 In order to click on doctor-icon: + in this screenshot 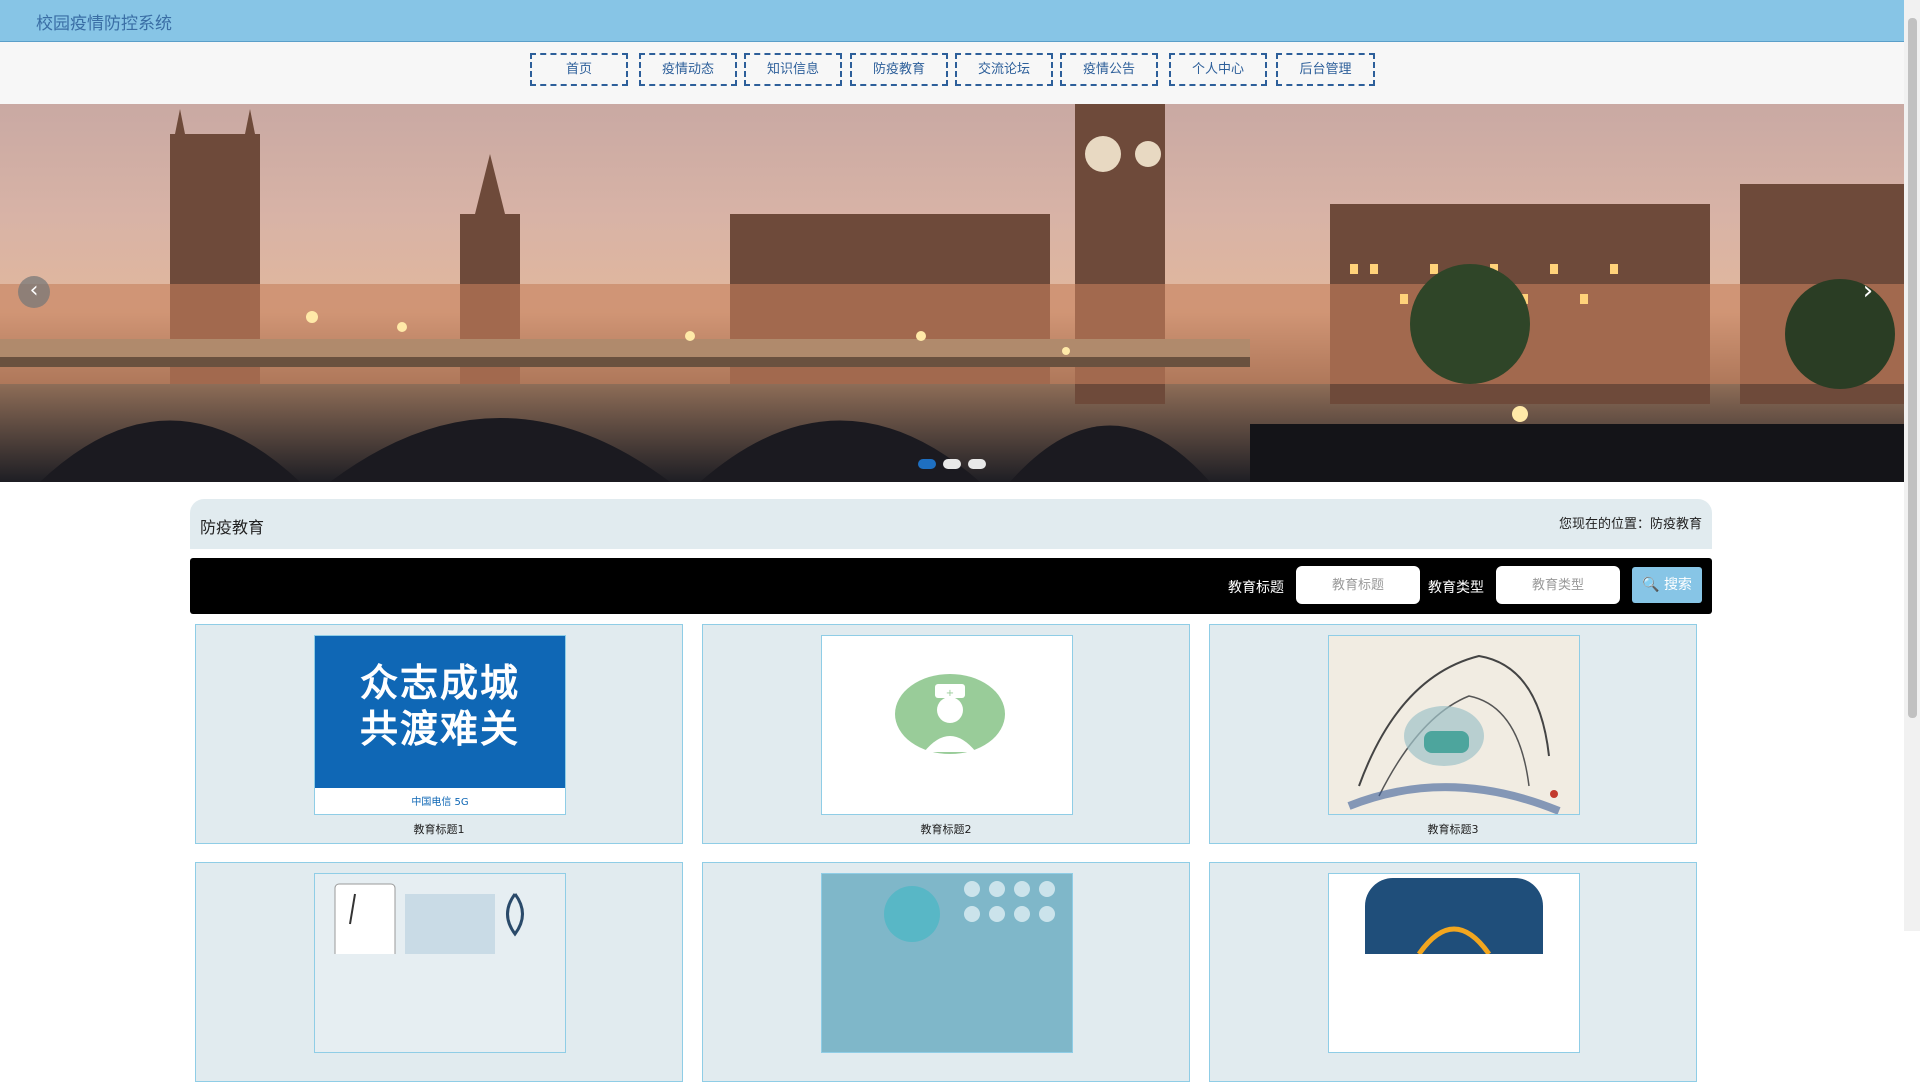, I will do `click(950, 714)`.